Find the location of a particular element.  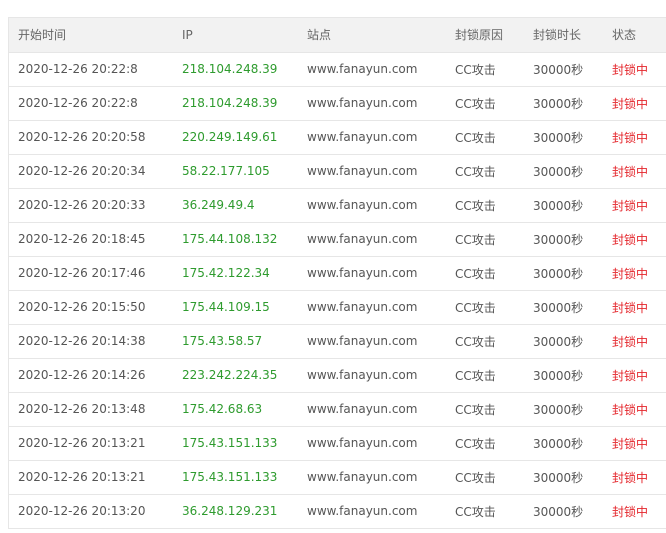

header-start-time: 开始时间 is located at coordinates (91, 35).